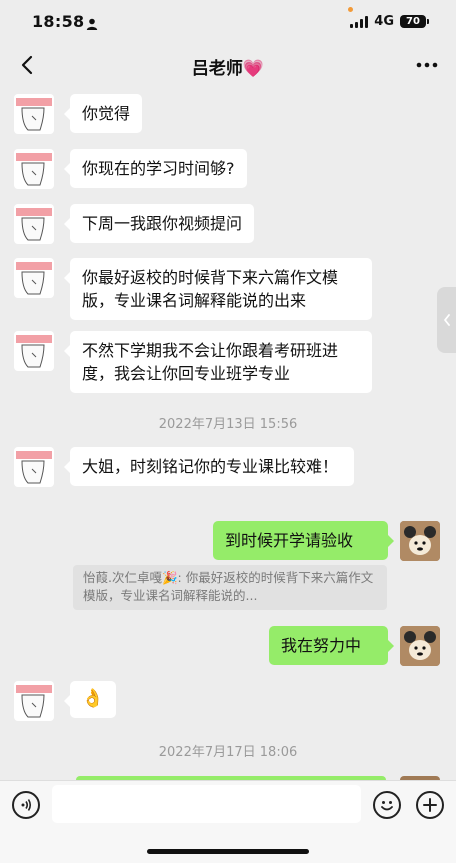 This screenshot has height=863, width=456. Describe the element at coordinates (218, 362) in the screenshot. I see `message-bubble: 不然下学期我不会让你跟着考研班进度，我会让你回专业班学专业` at that location.